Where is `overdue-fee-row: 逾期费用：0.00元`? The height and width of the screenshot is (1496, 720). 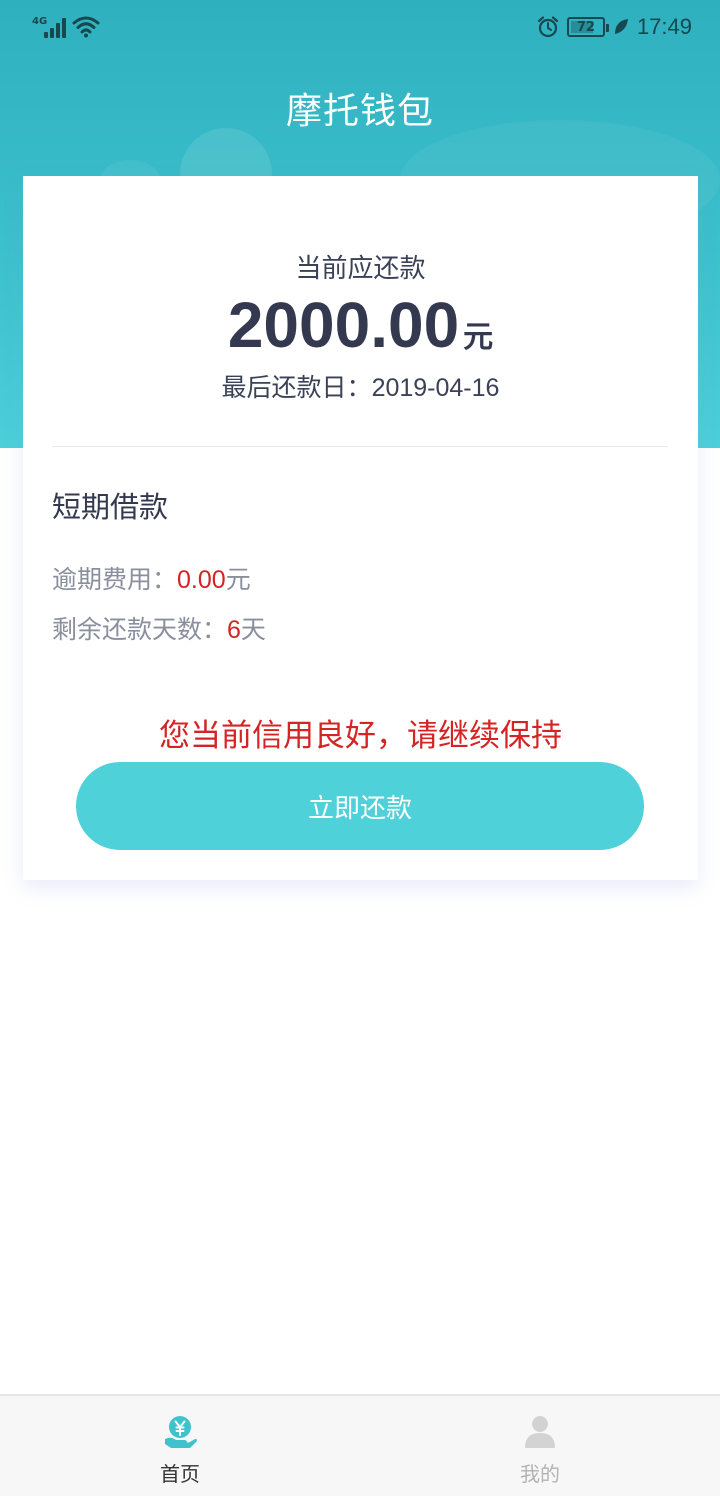
overdue-fee-row: 逾期费用：0.00元 is located at coordinates (151, 578).